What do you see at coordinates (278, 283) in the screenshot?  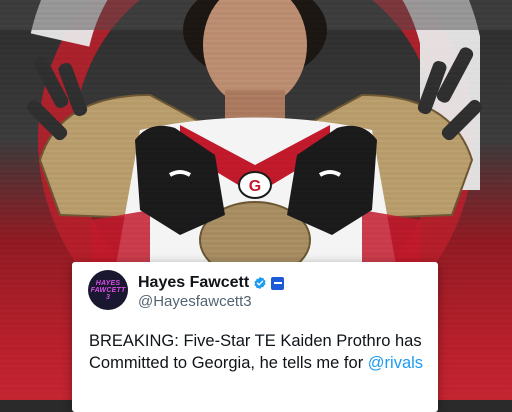 I see `organization-badge-icon` at bounding box center [278, 283].